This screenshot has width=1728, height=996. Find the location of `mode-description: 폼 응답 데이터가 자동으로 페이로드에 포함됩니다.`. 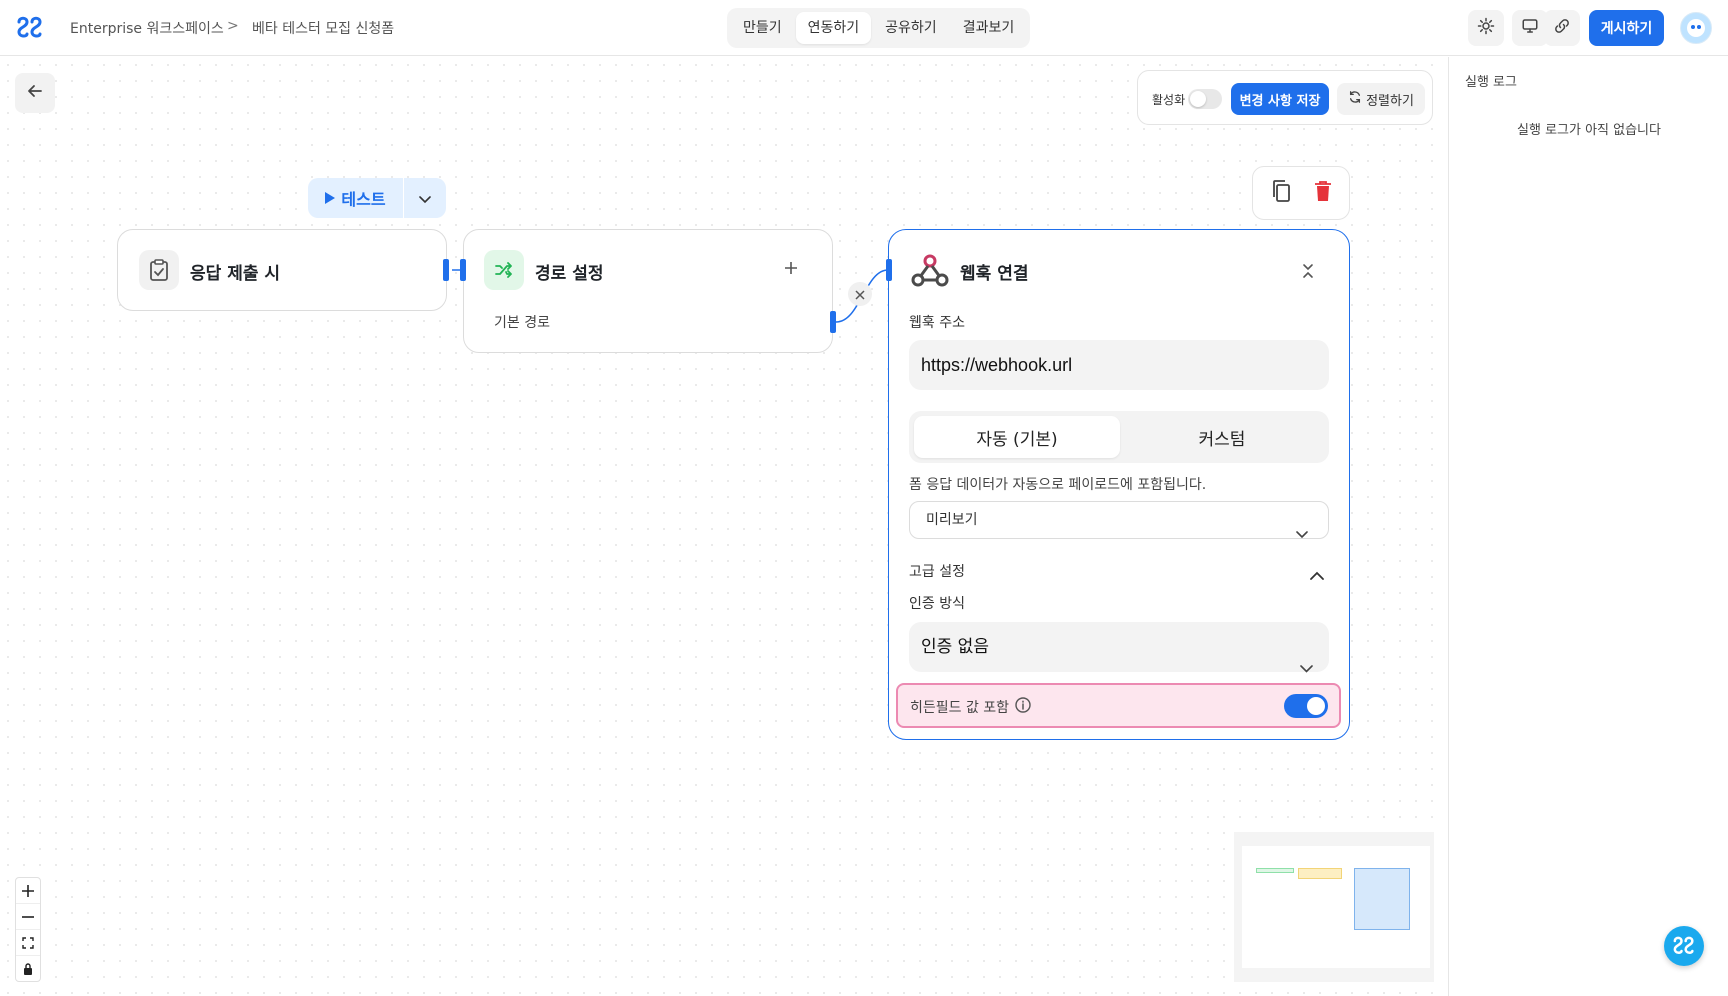

mode-description: 폼 응답 데이터가 자동으로 페이로드에 포함됩니다. is located at coordinates (1058, 485).